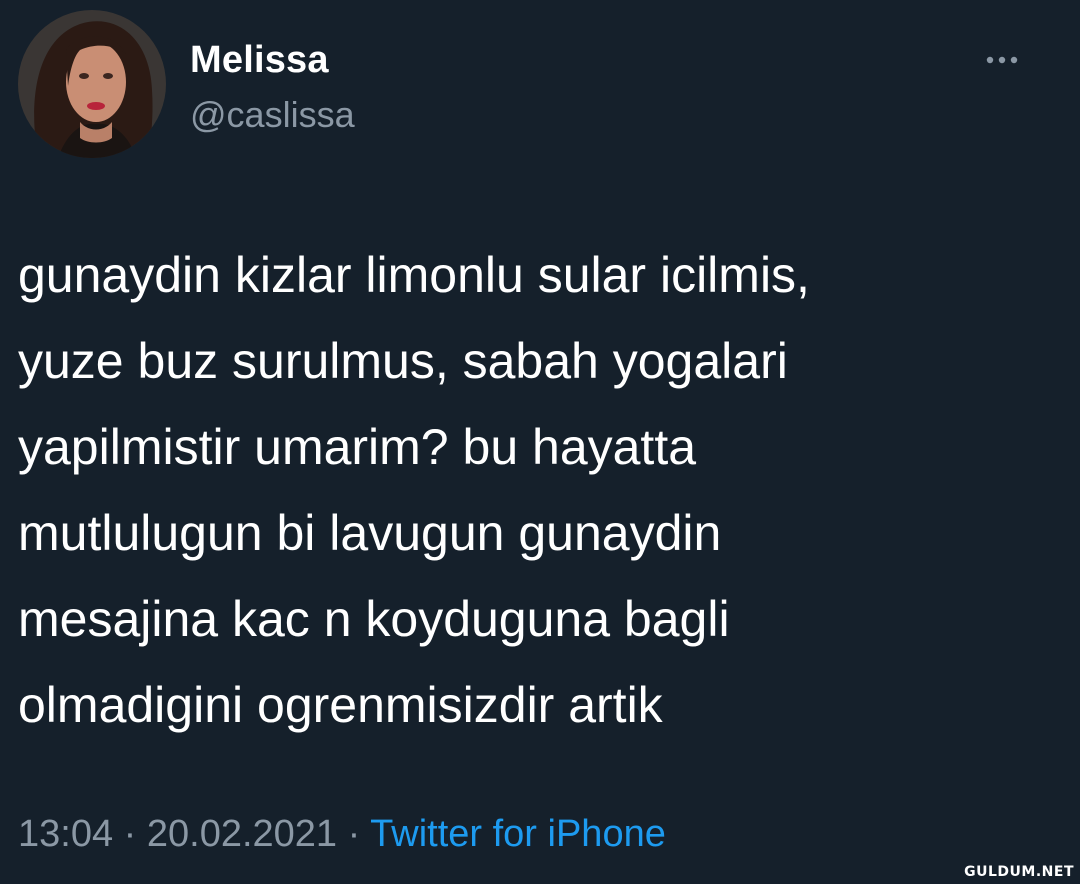 This screenshot has height=884, width=1080. Describe the element at coordinates (65, 834) in the screenshot. I see `tweet-time: 13:04` at that location.